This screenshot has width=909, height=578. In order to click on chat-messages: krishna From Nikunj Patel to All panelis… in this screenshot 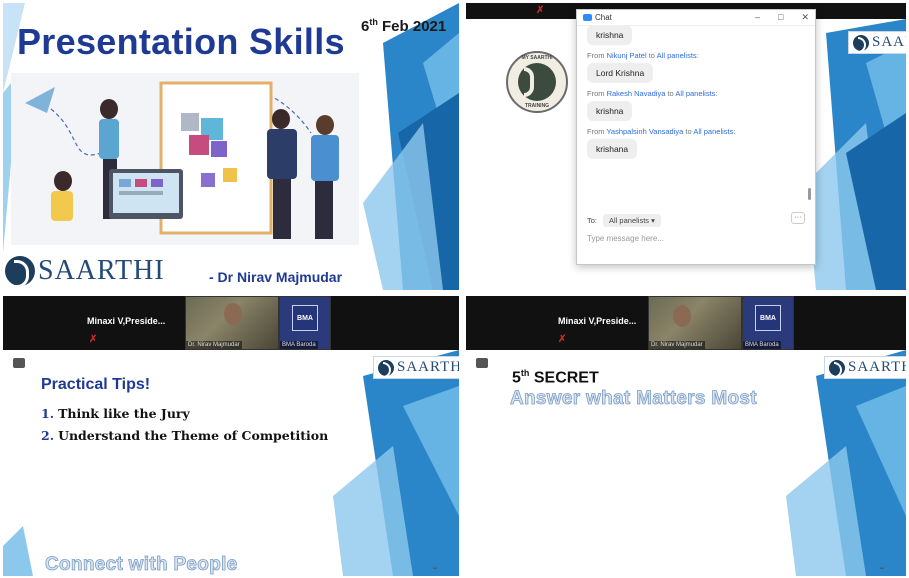, I will do `click(696, 117)`.